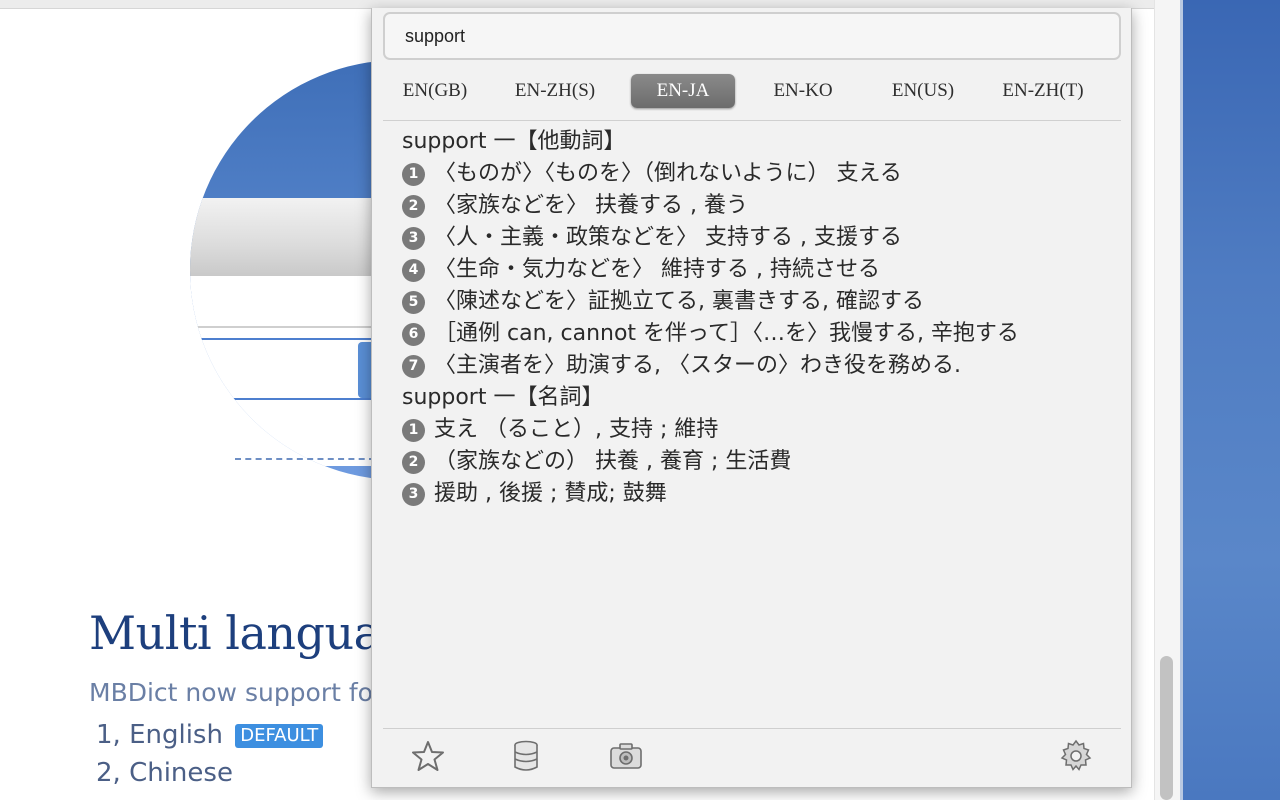  I want to click on list-item: 6 ［通例 can, cannot を伴って］〈…を〉我慢する, 辛抱する, so click(747, 334).